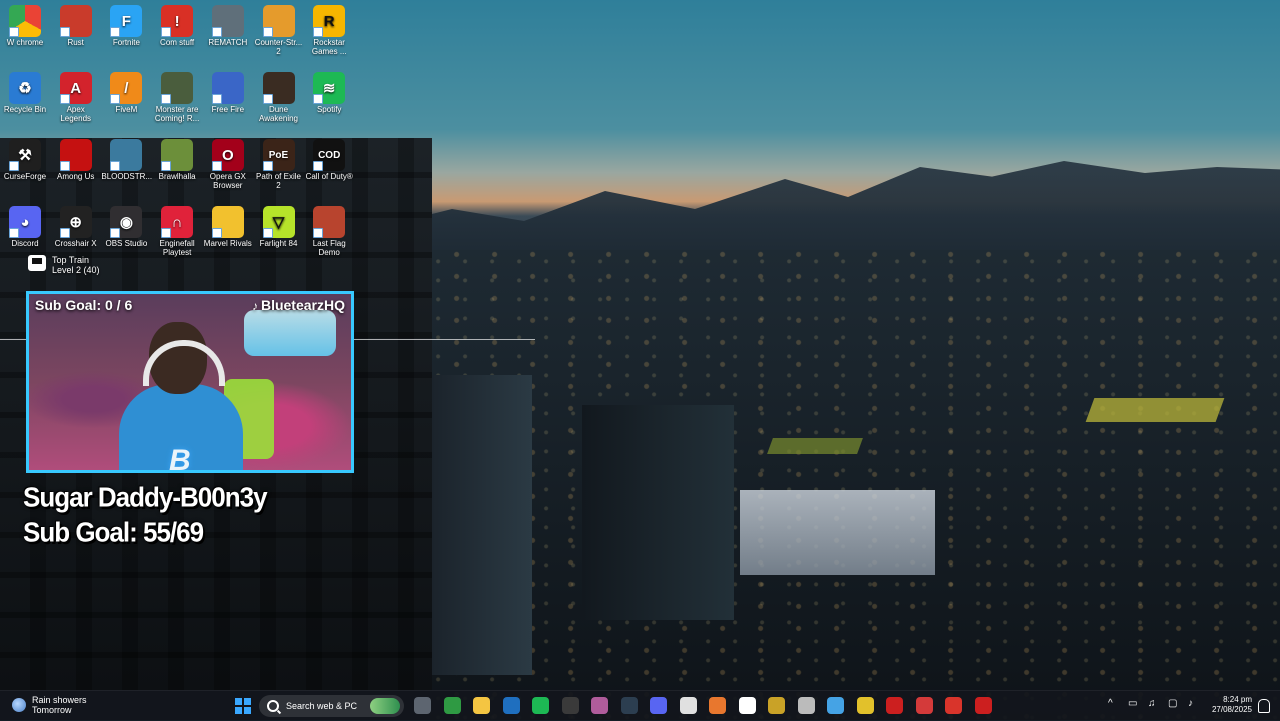 Image resolution: width=1280 pixels, height=721 pixels. Describe the element at coordinates (25, 176) in the screenshot. I see `desktop-icon-label: CurseForge` at that location.